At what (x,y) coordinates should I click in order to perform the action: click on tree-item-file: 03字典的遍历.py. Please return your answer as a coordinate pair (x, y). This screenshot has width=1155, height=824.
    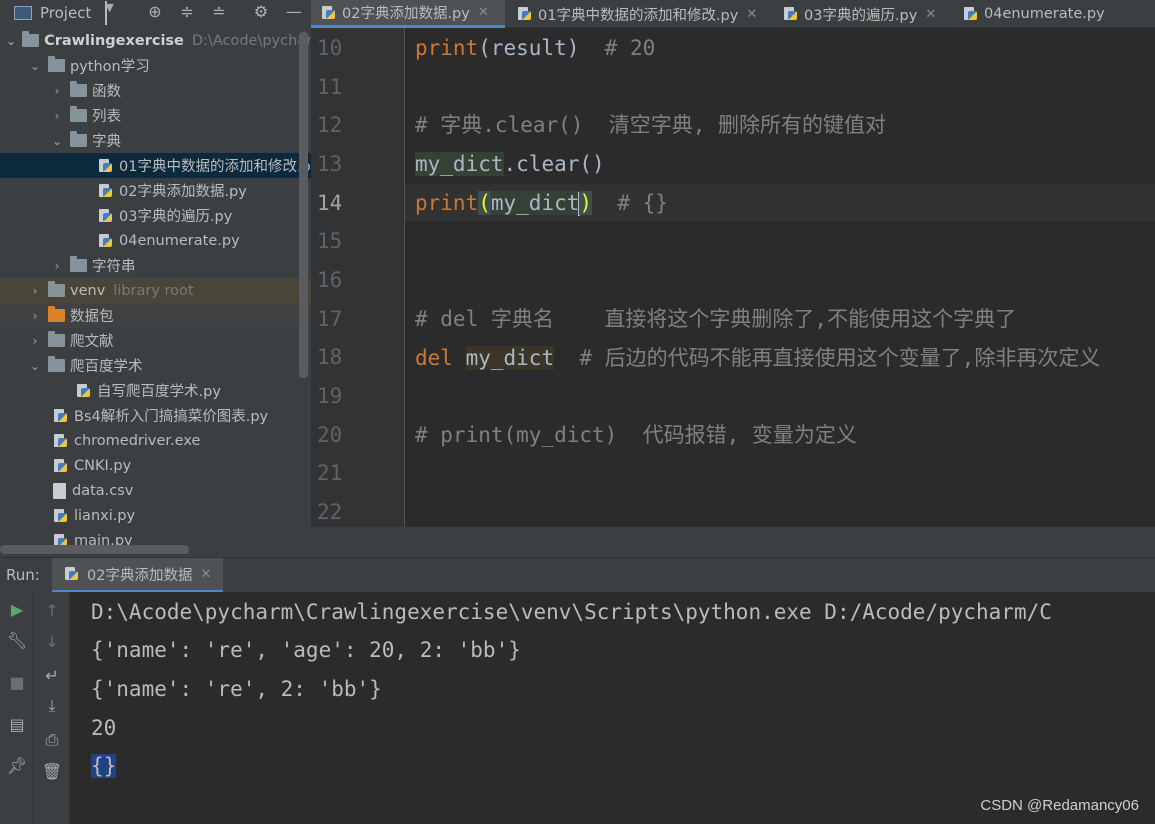
    Looking at the image, I should click on (155, 215).